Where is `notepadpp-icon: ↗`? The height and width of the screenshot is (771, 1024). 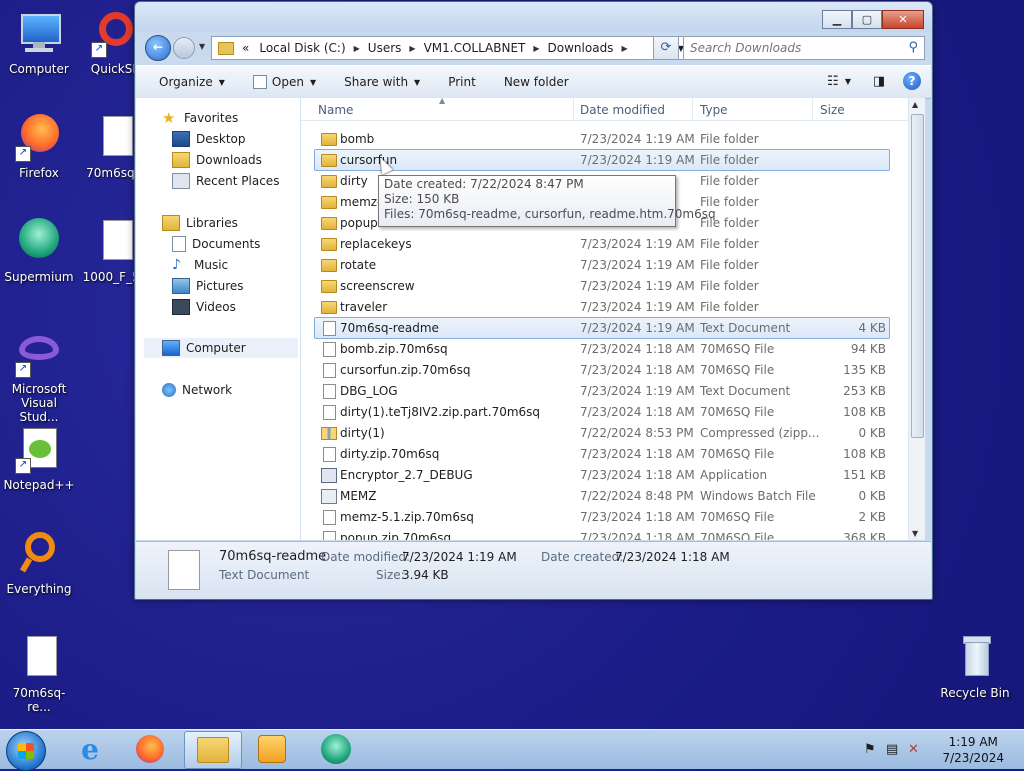
notepadpp-icon: ↗ is located at coordinates (39, 450).